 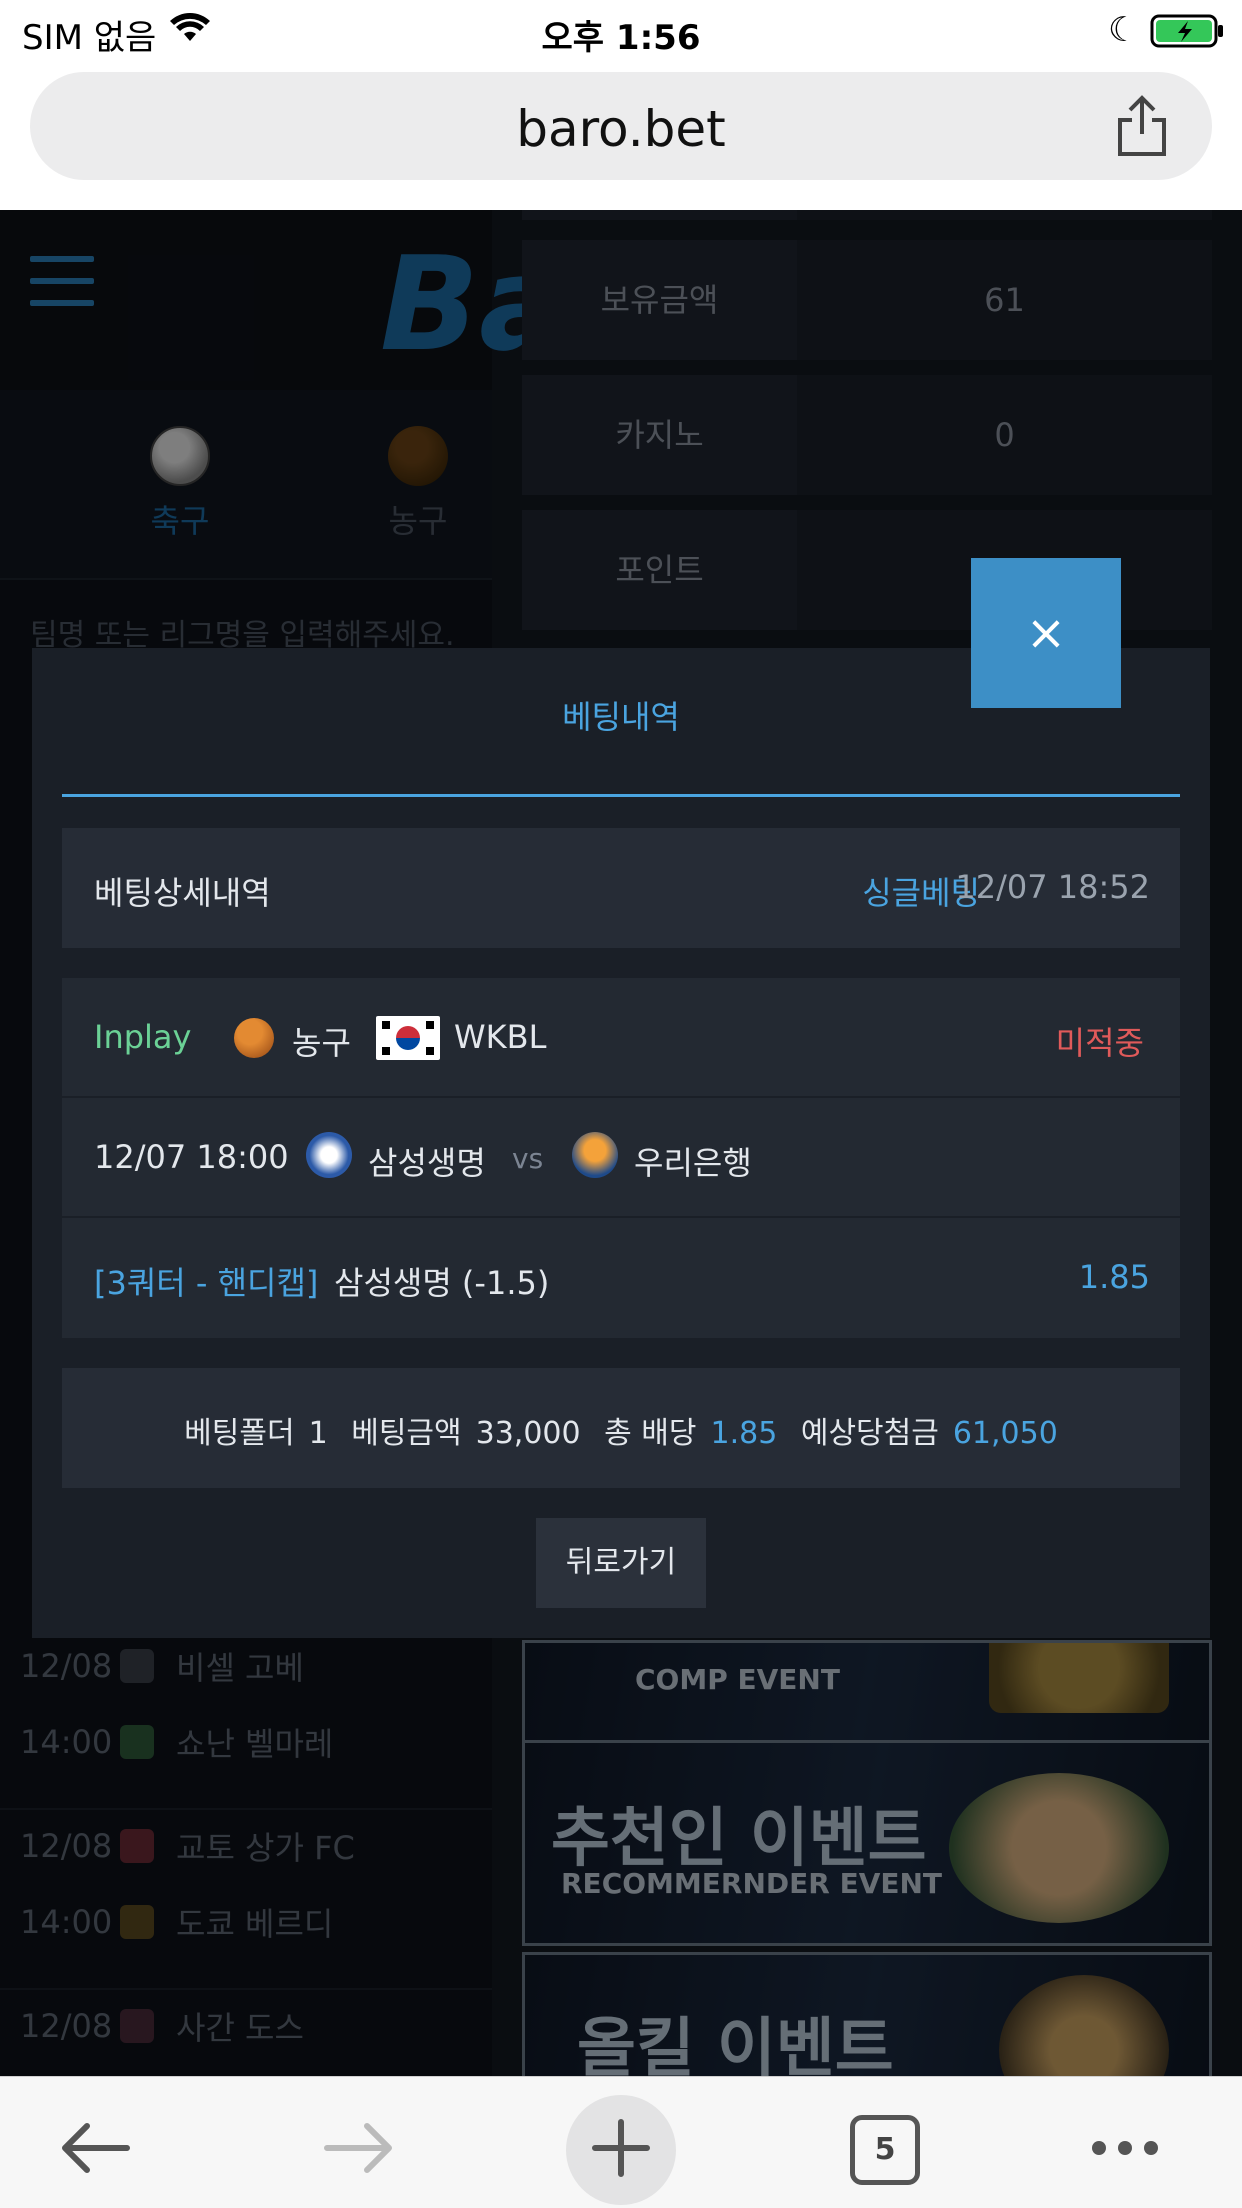 I want to click on amount-label: 베팅금액, so click(x=406, y=1433).